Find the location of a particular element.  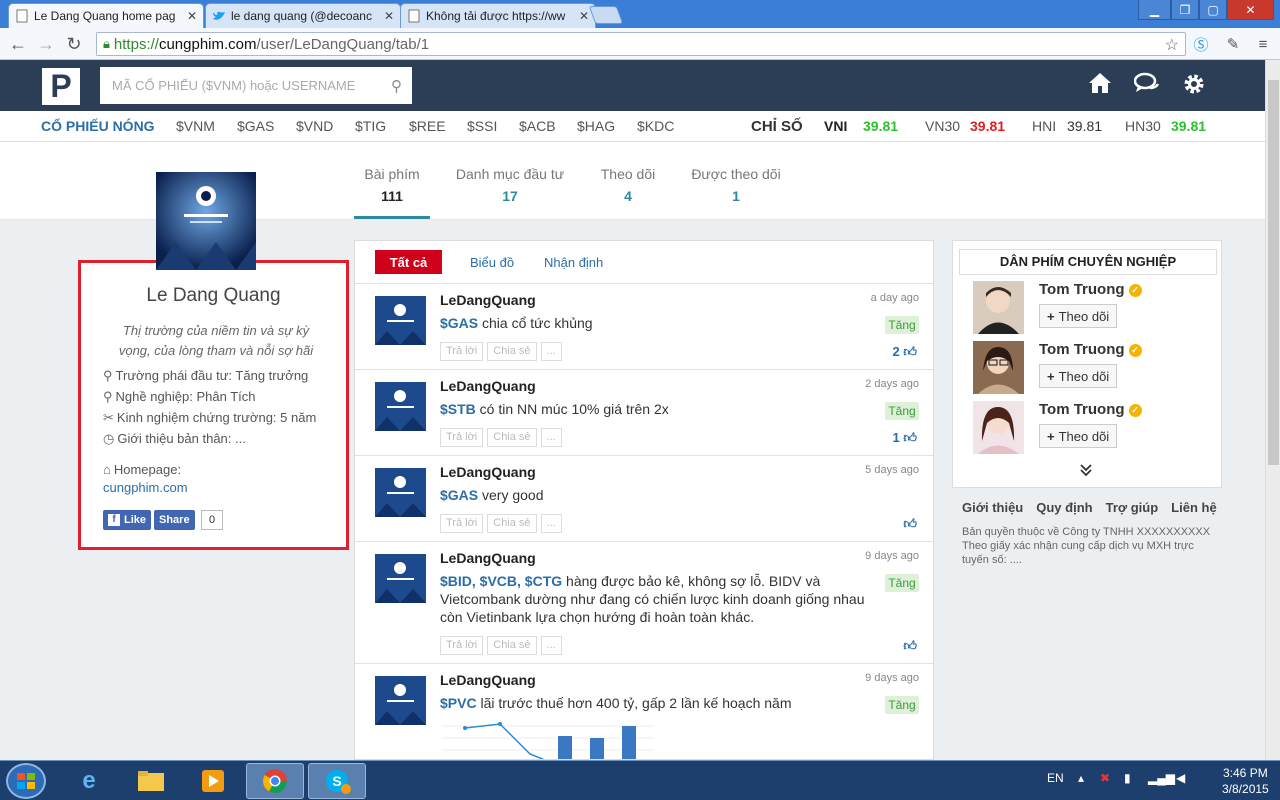

post-chart-image is located at coordinates (550, 736).